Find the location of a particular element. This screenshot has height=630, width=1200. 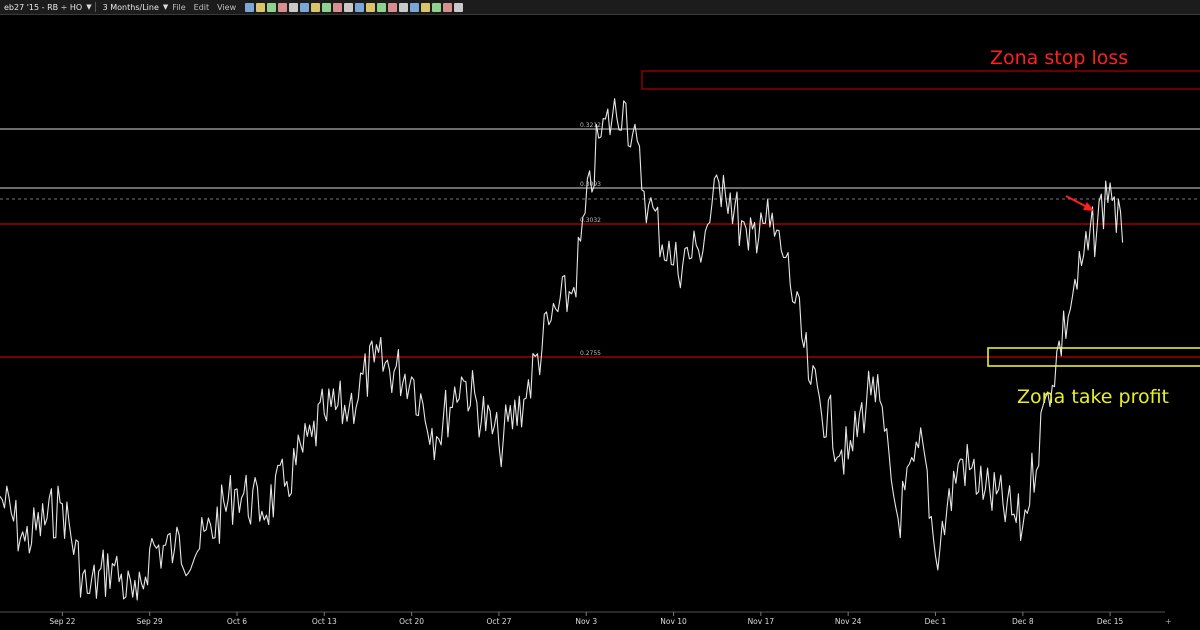

x-tick-label: Oct 27 is located at coordinates (498, 621).